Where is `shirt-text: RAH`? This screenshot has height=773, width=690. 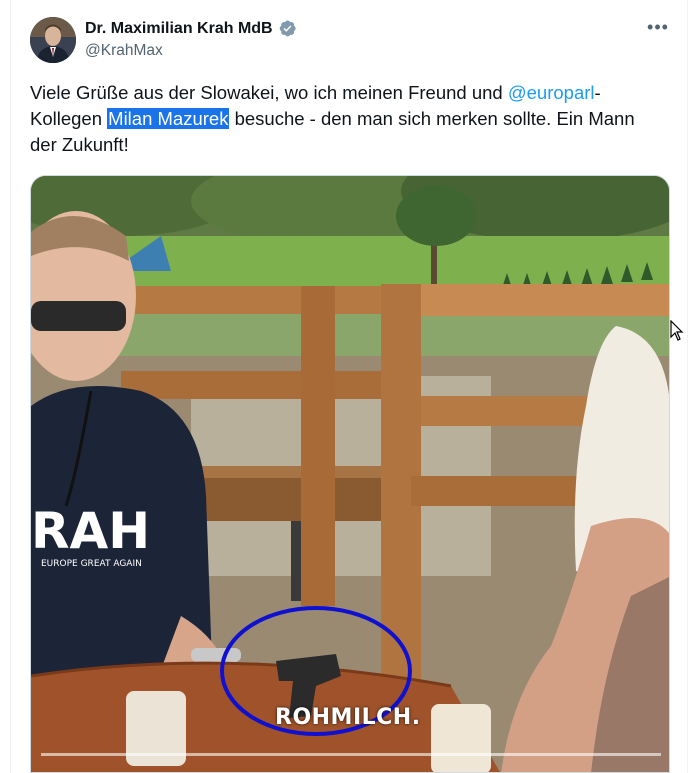
shirt-text: RAH is located at coordinates (90, 531).